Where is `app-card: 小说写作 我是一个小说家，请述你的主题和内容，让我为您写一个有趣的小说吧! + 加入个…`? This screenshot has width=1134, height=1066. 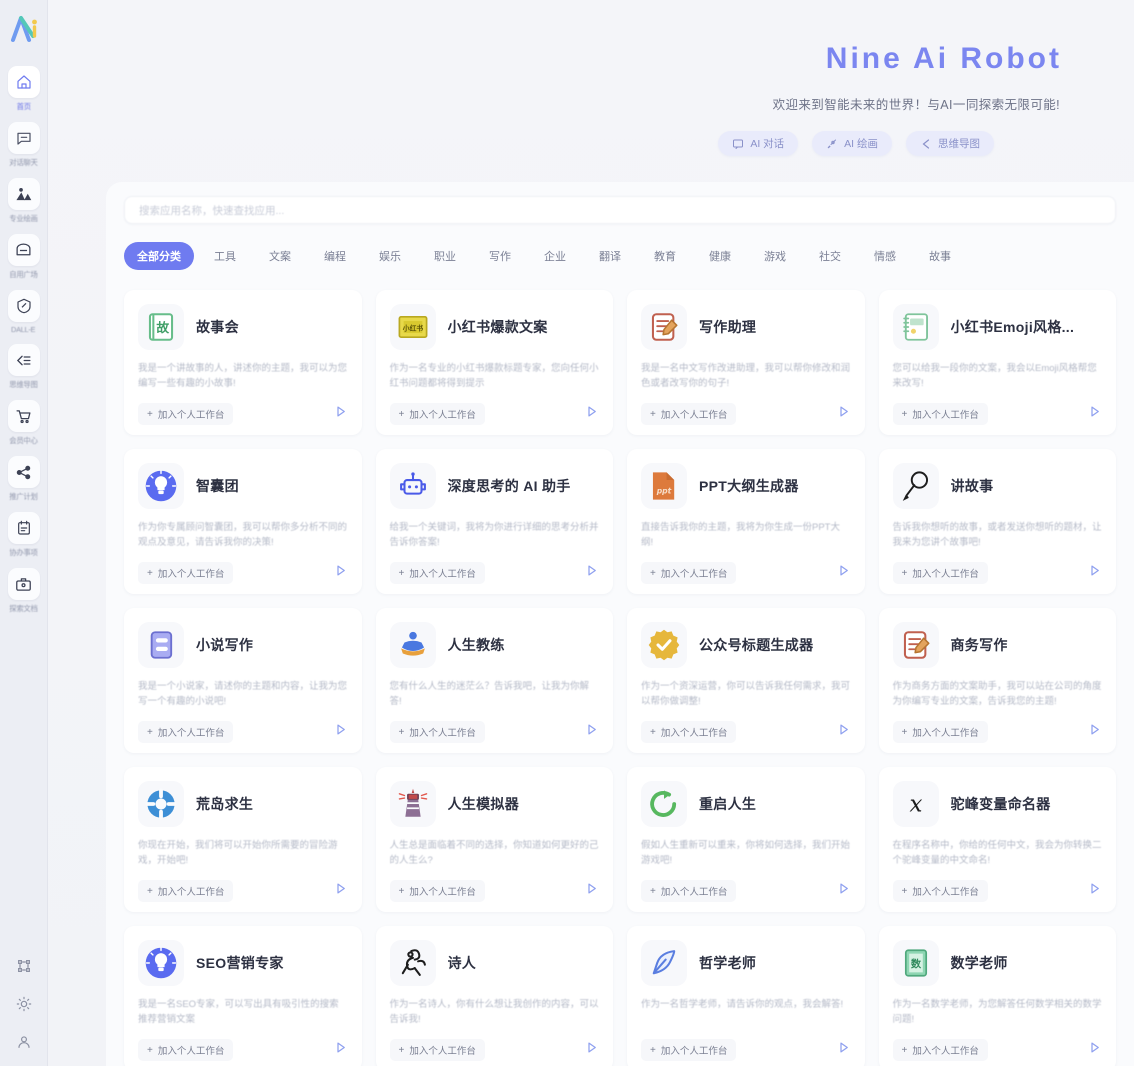
app-card: 小说写作 我是一个小说家，请述你的主题和内容，让我为您写一个有趣的小说吧! + 加入个… is located at coordinates (243, 680).